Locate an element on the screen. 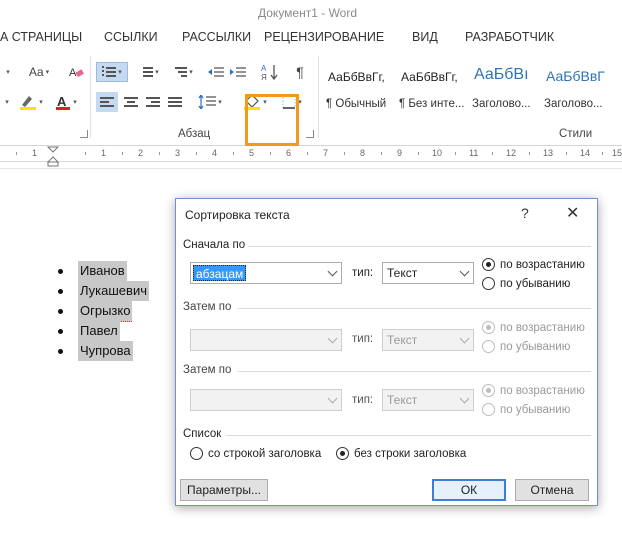 The width and height of the screenshot is (622, 534). tab-mailings: РАССЫЛКИ is located at coordinates (216, 37).